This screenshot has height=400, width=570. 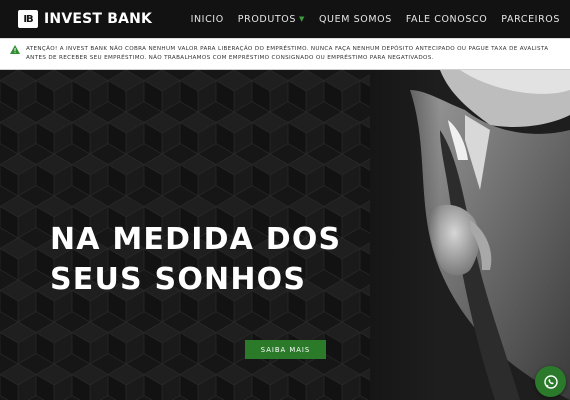 What do you see at coordinates (266, 19) in the screenshot?
I see `nav-item-label: PRODUTOS` at bounding box center [266, 19].